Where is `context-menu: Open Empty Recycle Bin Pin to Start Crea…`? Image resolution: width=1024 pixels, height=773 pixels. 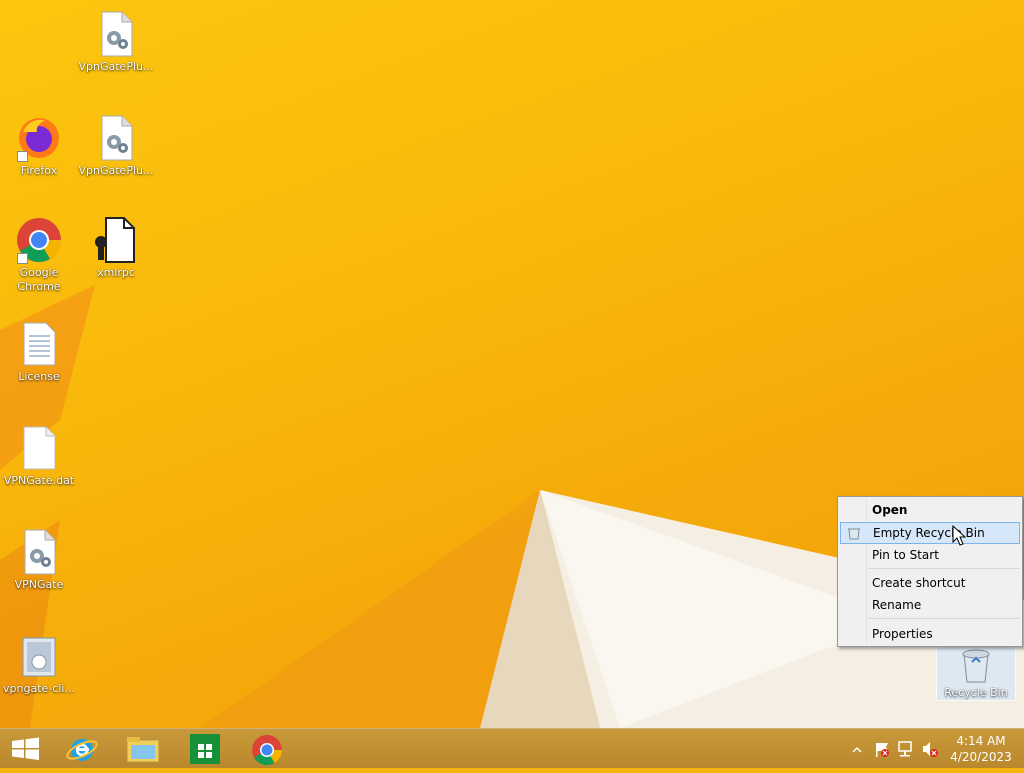 context-menu: Open Empty Recycle Bin Pin to Start Crea… is located at coordinates (930, 571).